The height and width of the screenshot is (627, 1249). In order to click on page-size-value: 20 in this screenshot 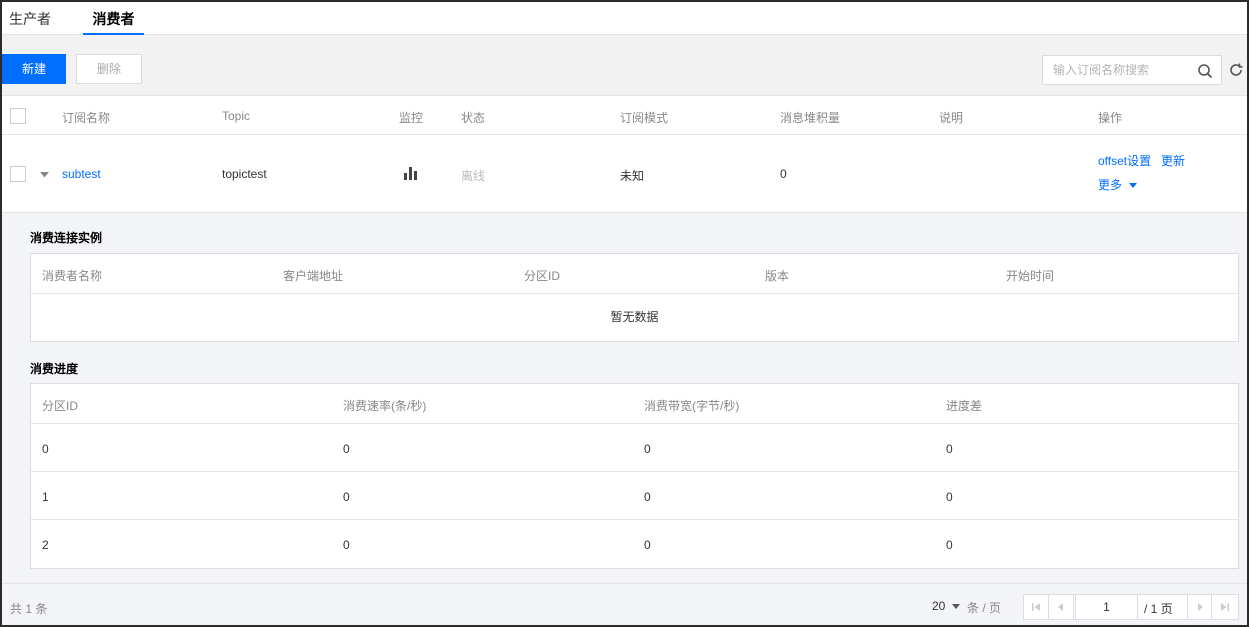, I will do `click(939, 606)`.